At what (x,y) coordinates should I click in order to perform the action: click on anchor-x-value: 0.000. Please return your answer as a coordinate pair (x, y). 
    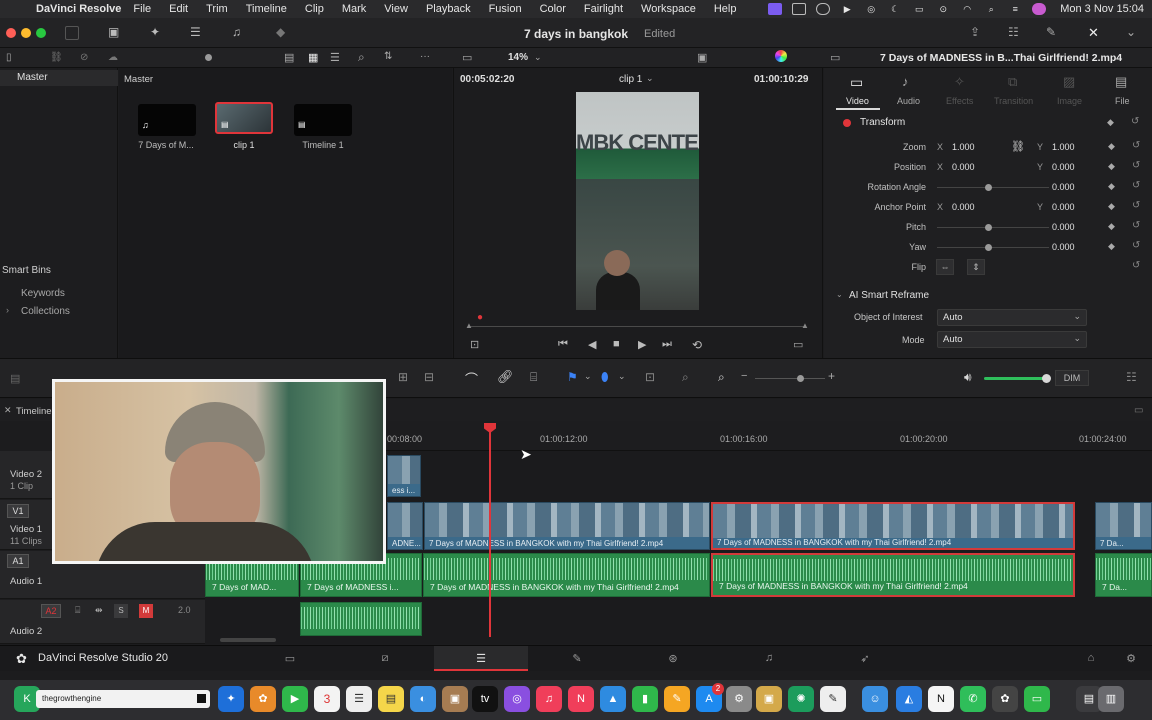
    Looking at the image, I should click on (963, 207).